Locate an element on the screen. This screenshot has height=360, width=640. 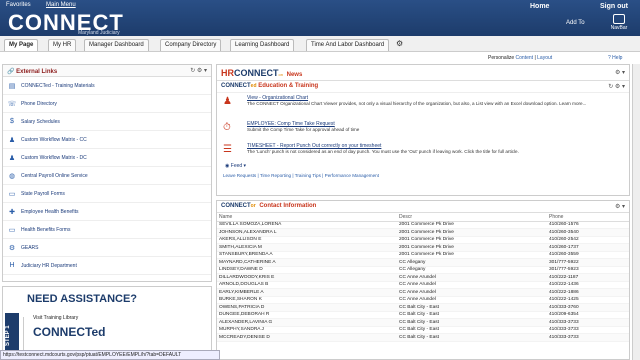
column-header-name: Name is located at coordinates (307, 217).